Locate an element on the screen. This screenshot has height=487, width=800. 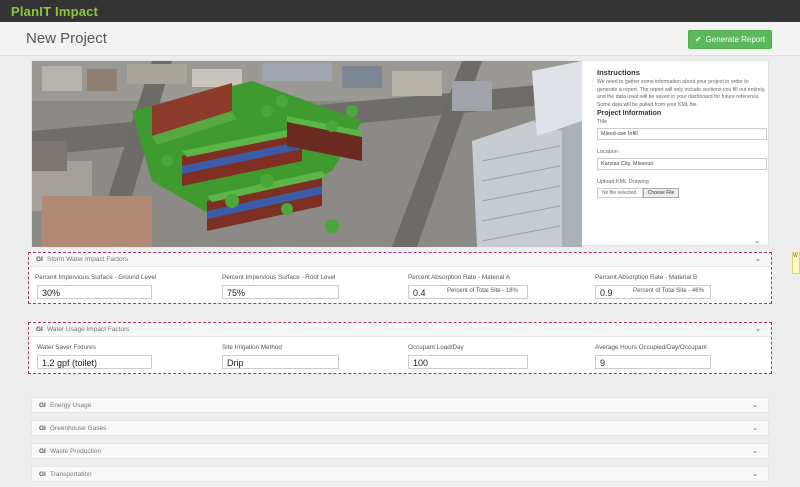
absorption-b-value: 0.9 is located at coordinates (606, 293).